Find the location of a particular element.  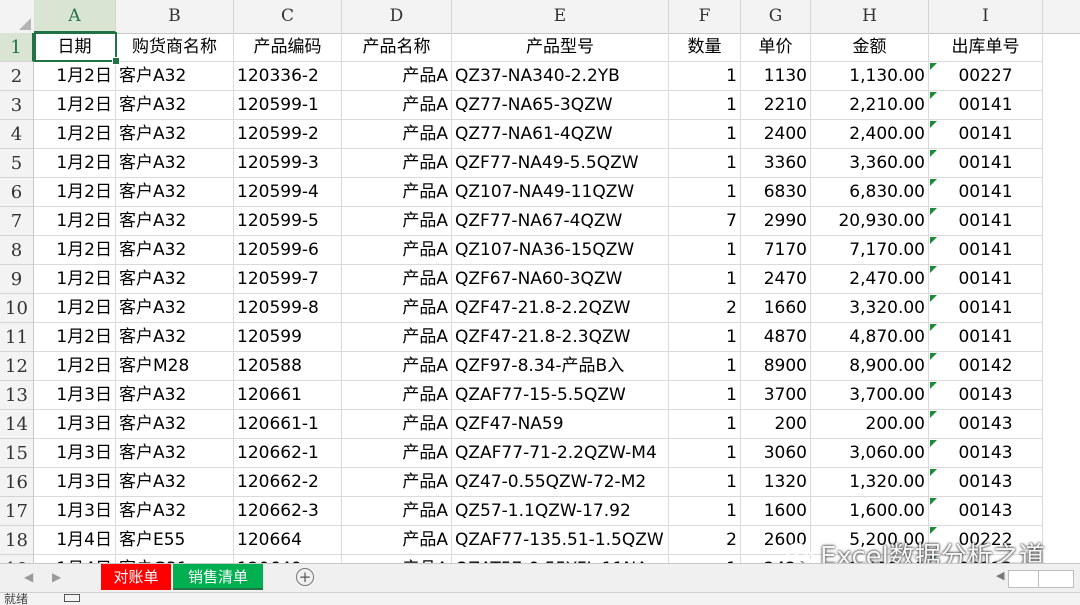

table-cell: QZAF77-15-5.5QZW is located at coordinates (560, 395).